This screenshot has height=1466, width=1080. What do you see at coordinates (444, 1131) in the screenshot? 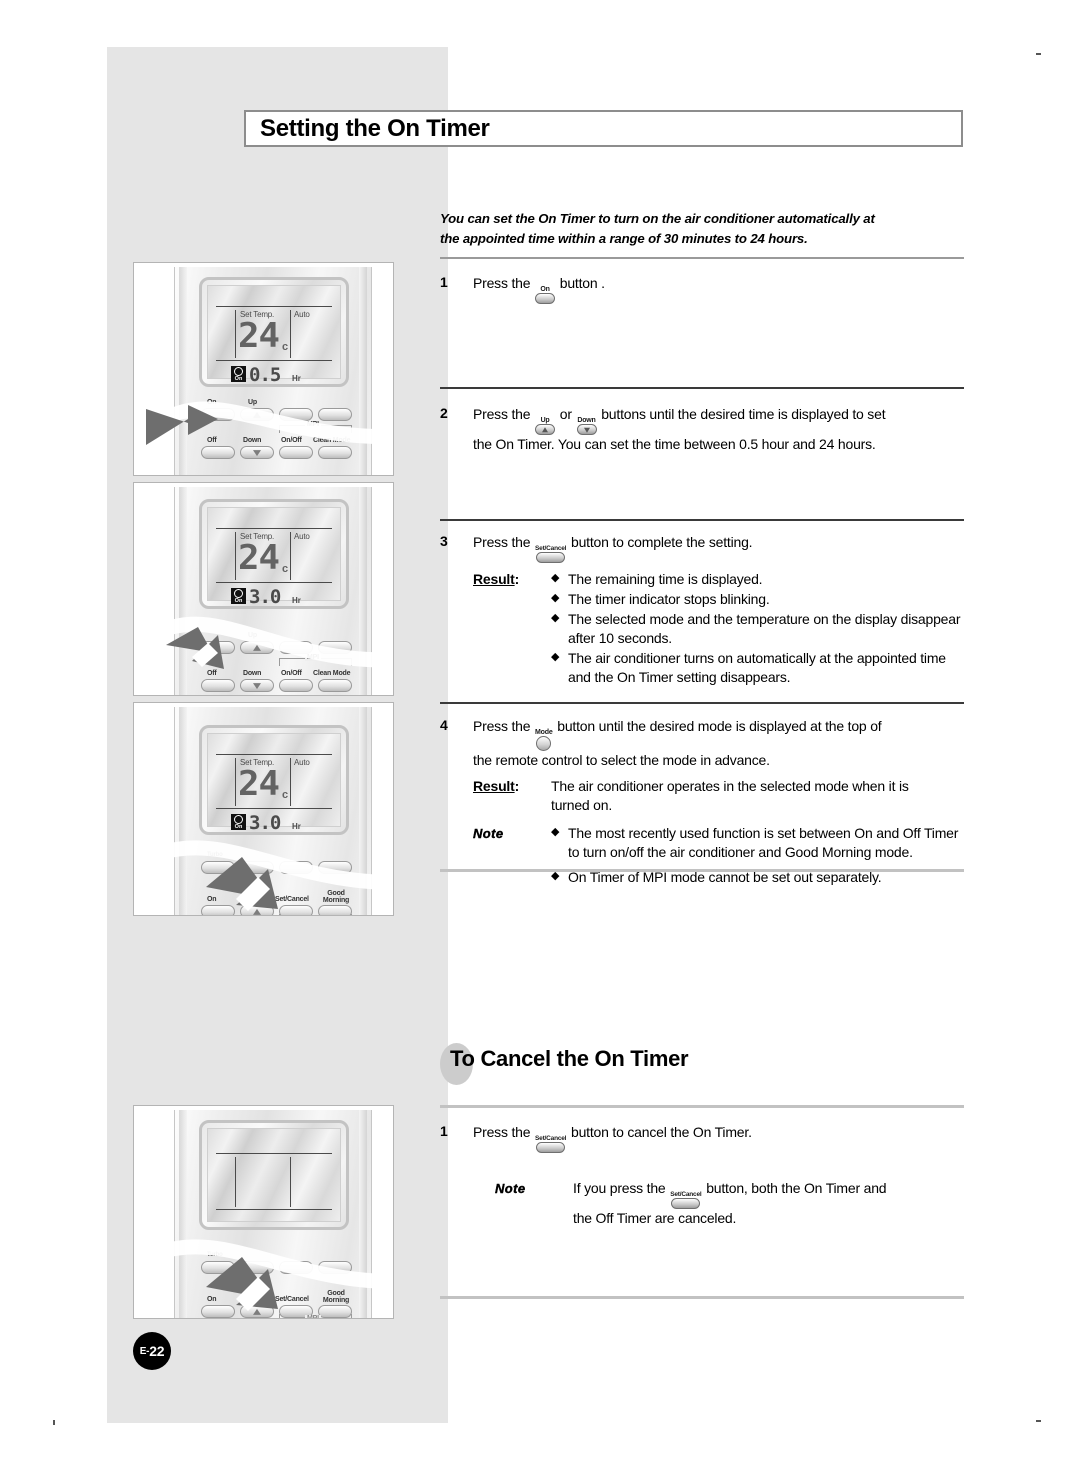
I see `cancel-step-1-number: 1` at bounding box center [444, 1131].